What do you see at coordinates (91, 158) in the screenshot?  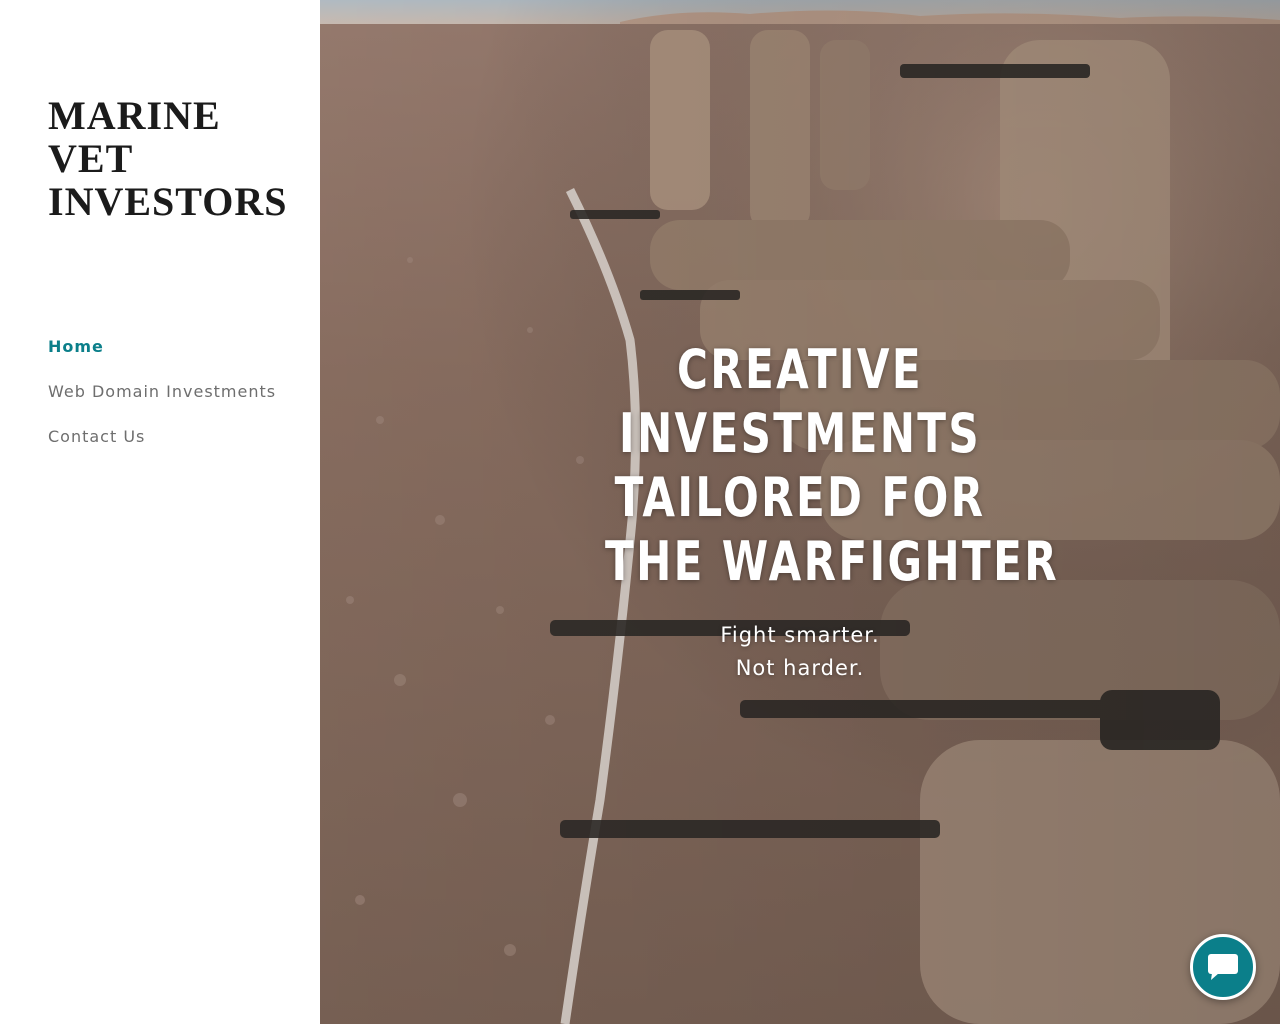 I see `logo-line-2: VET` at bounding box center [91, 158].